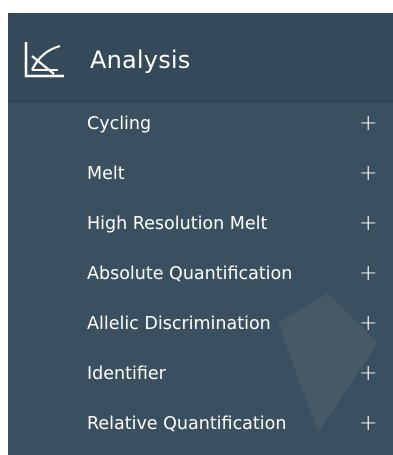  Describe the element at coordinates (200, 374) in the screenshot. I see `menu-item-identifier: Identifier +` at that location.